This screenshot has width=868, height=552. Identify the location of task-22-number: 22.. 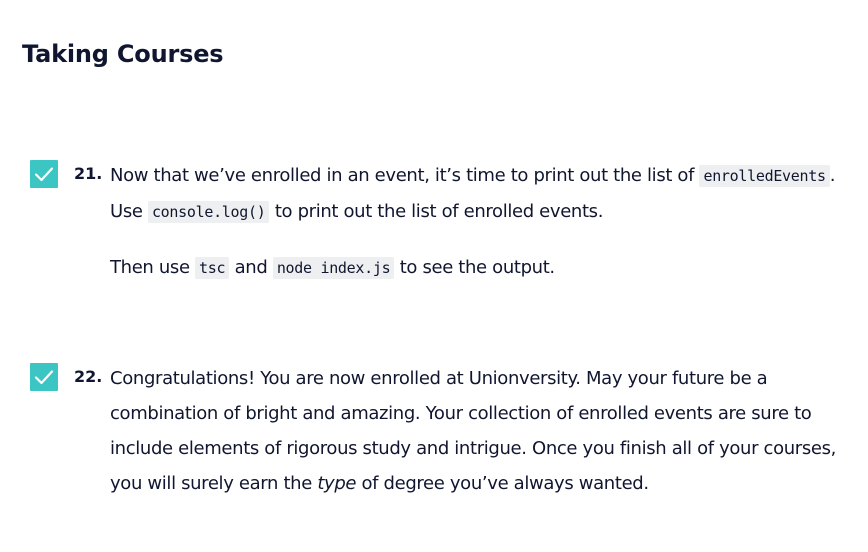
(88, 376).